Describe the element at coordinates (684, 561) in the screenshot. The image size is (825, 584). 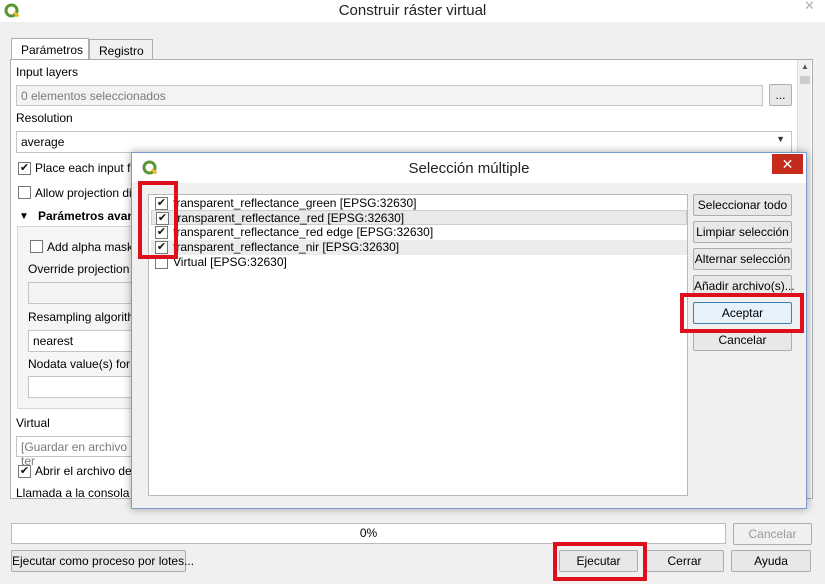
I see `close-button: Cerrar` at that location.